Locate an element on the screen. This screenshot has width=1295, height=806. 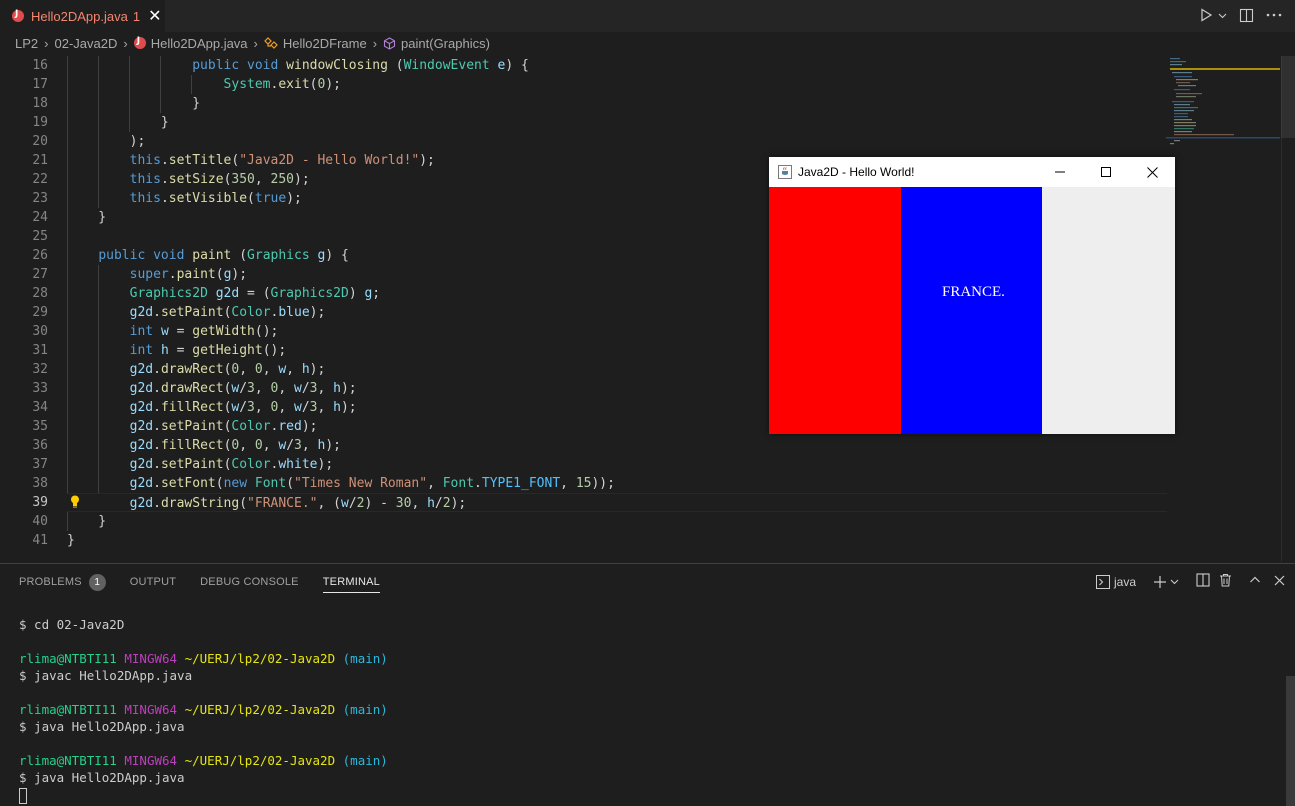
breadcrumb-item-file: Hello2DApp.java is located at coordinates (190, 43).